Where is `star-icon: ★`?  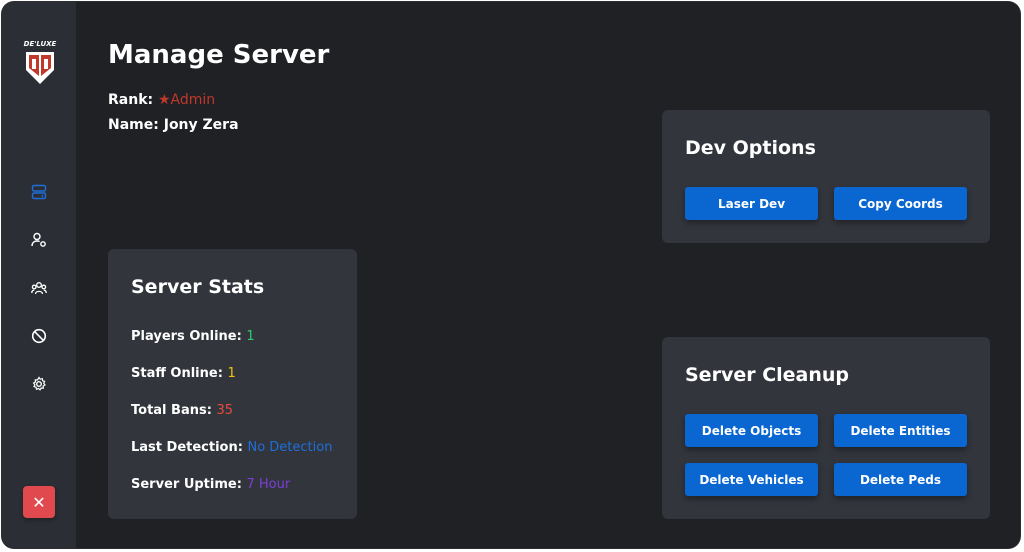 star-icon: ★ is located at coordinates (164, 100).